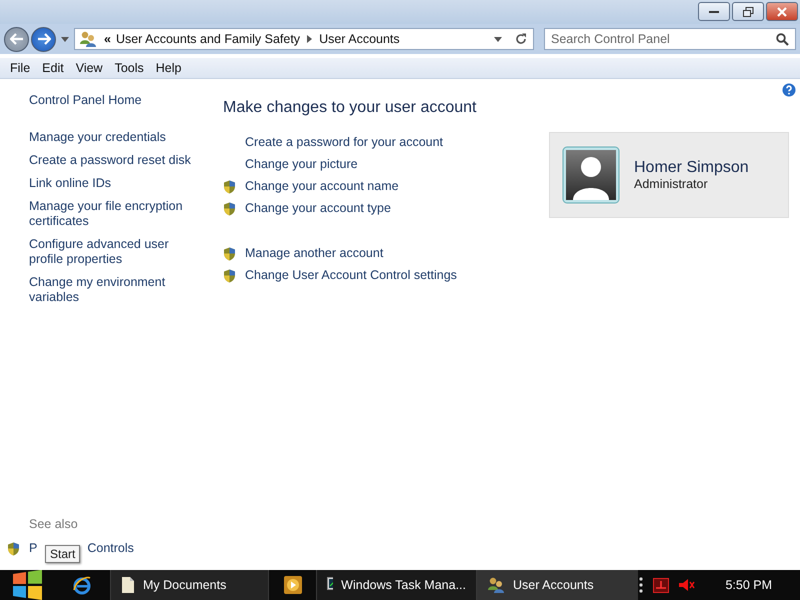 This screenshot has height=600, width=800. What do you see at coordinates (301, 164) in the screenshot?
I see `task-link: Change your picture` at bounding box center [301, 164].